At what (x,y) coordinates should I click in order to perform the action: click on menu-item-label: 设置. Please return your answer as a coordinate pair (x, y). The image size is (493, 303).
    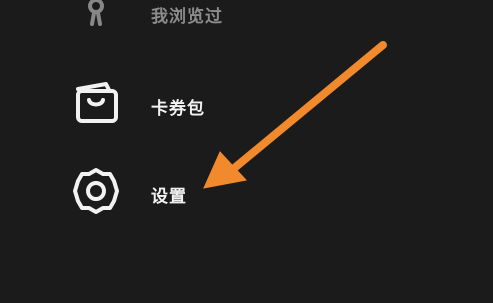
    Looking at the image, I should click on (169, 197).